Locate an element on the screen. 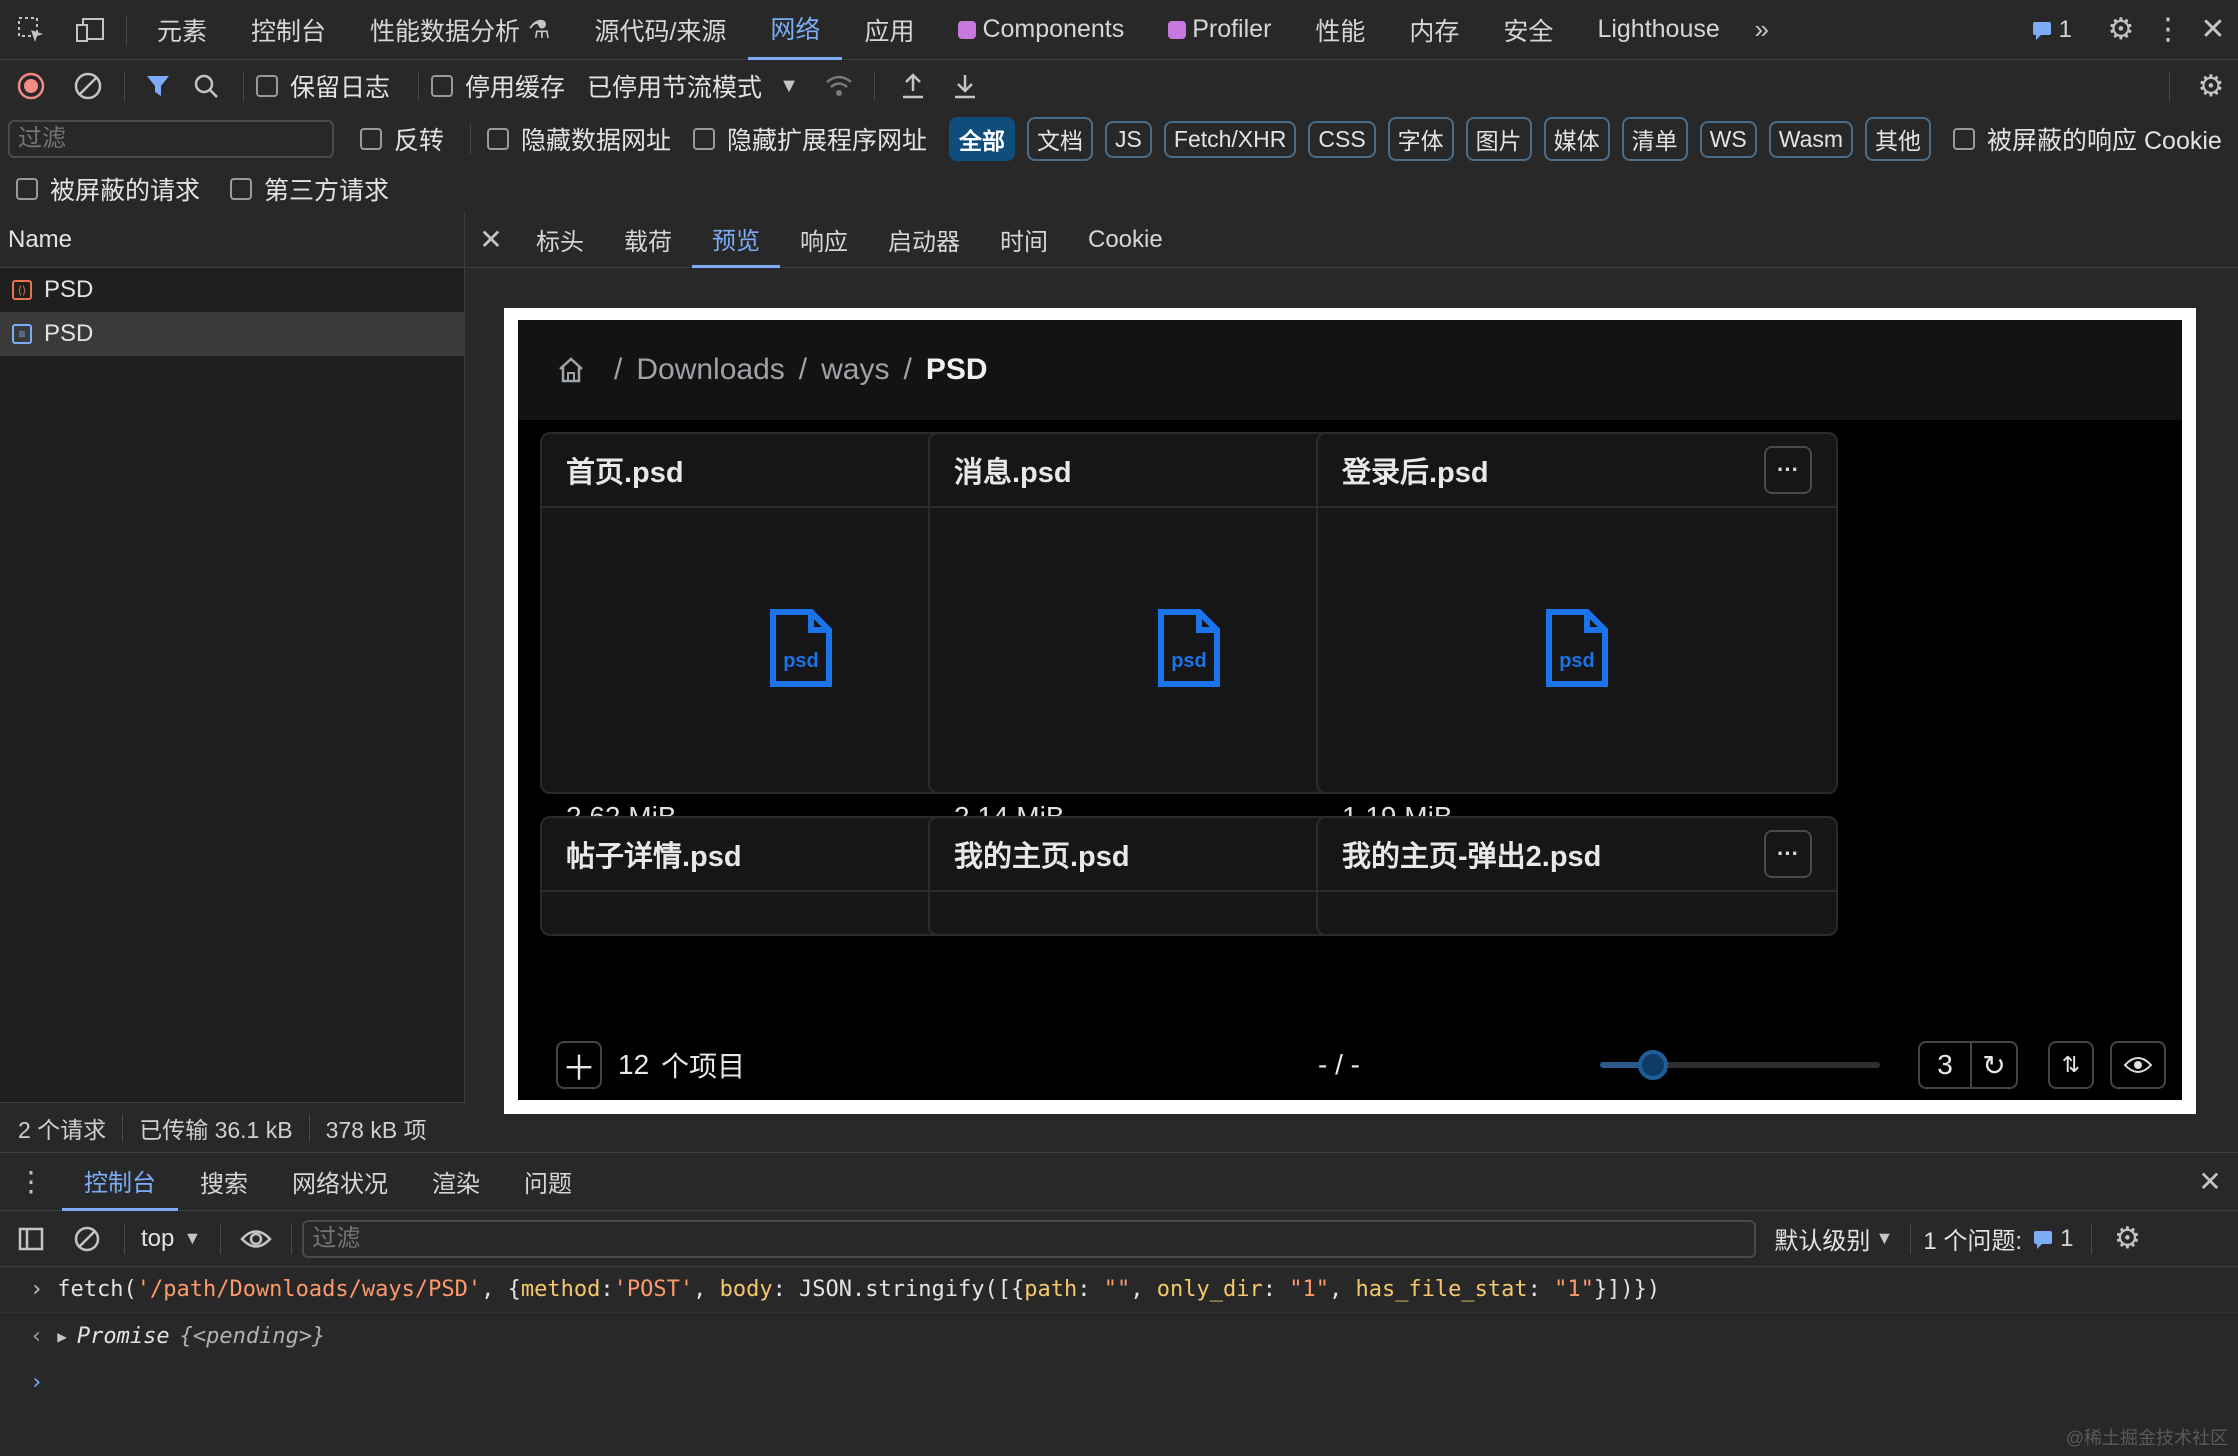  drawer-menu-icon: ⋮ is located at coordinates (31, 1181).